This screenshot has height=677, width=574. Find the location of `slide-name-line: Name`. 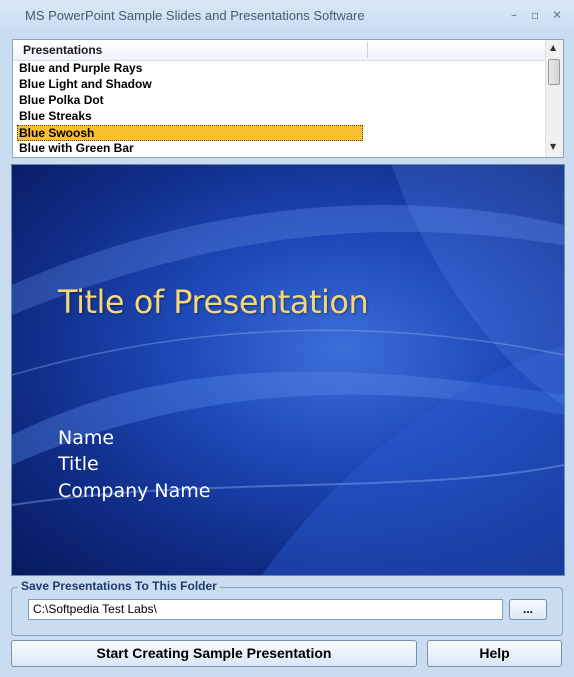

slide-name-line: Name is located at coordinates (86, 438).